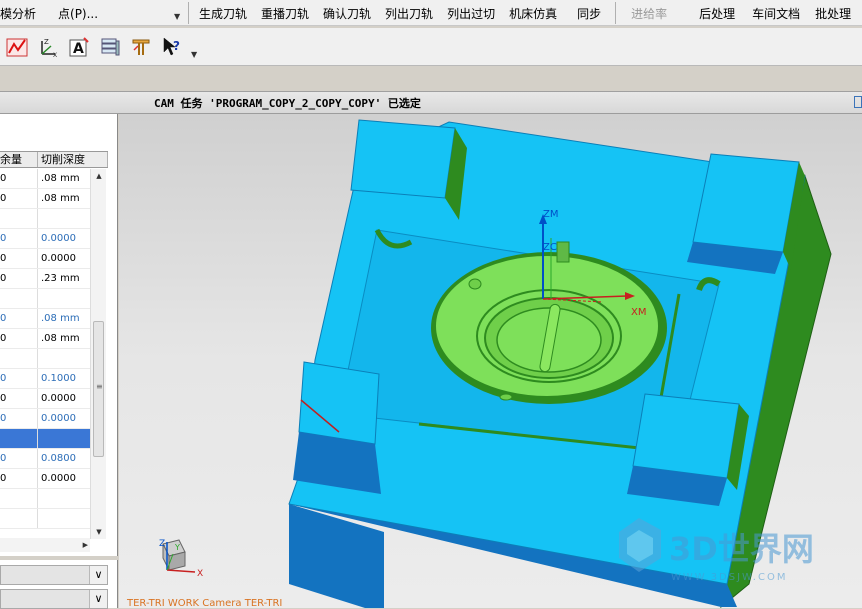 The height and width of the screenshot is (609, 862). I want to click on triad-x-label: X, so click(200, 574).